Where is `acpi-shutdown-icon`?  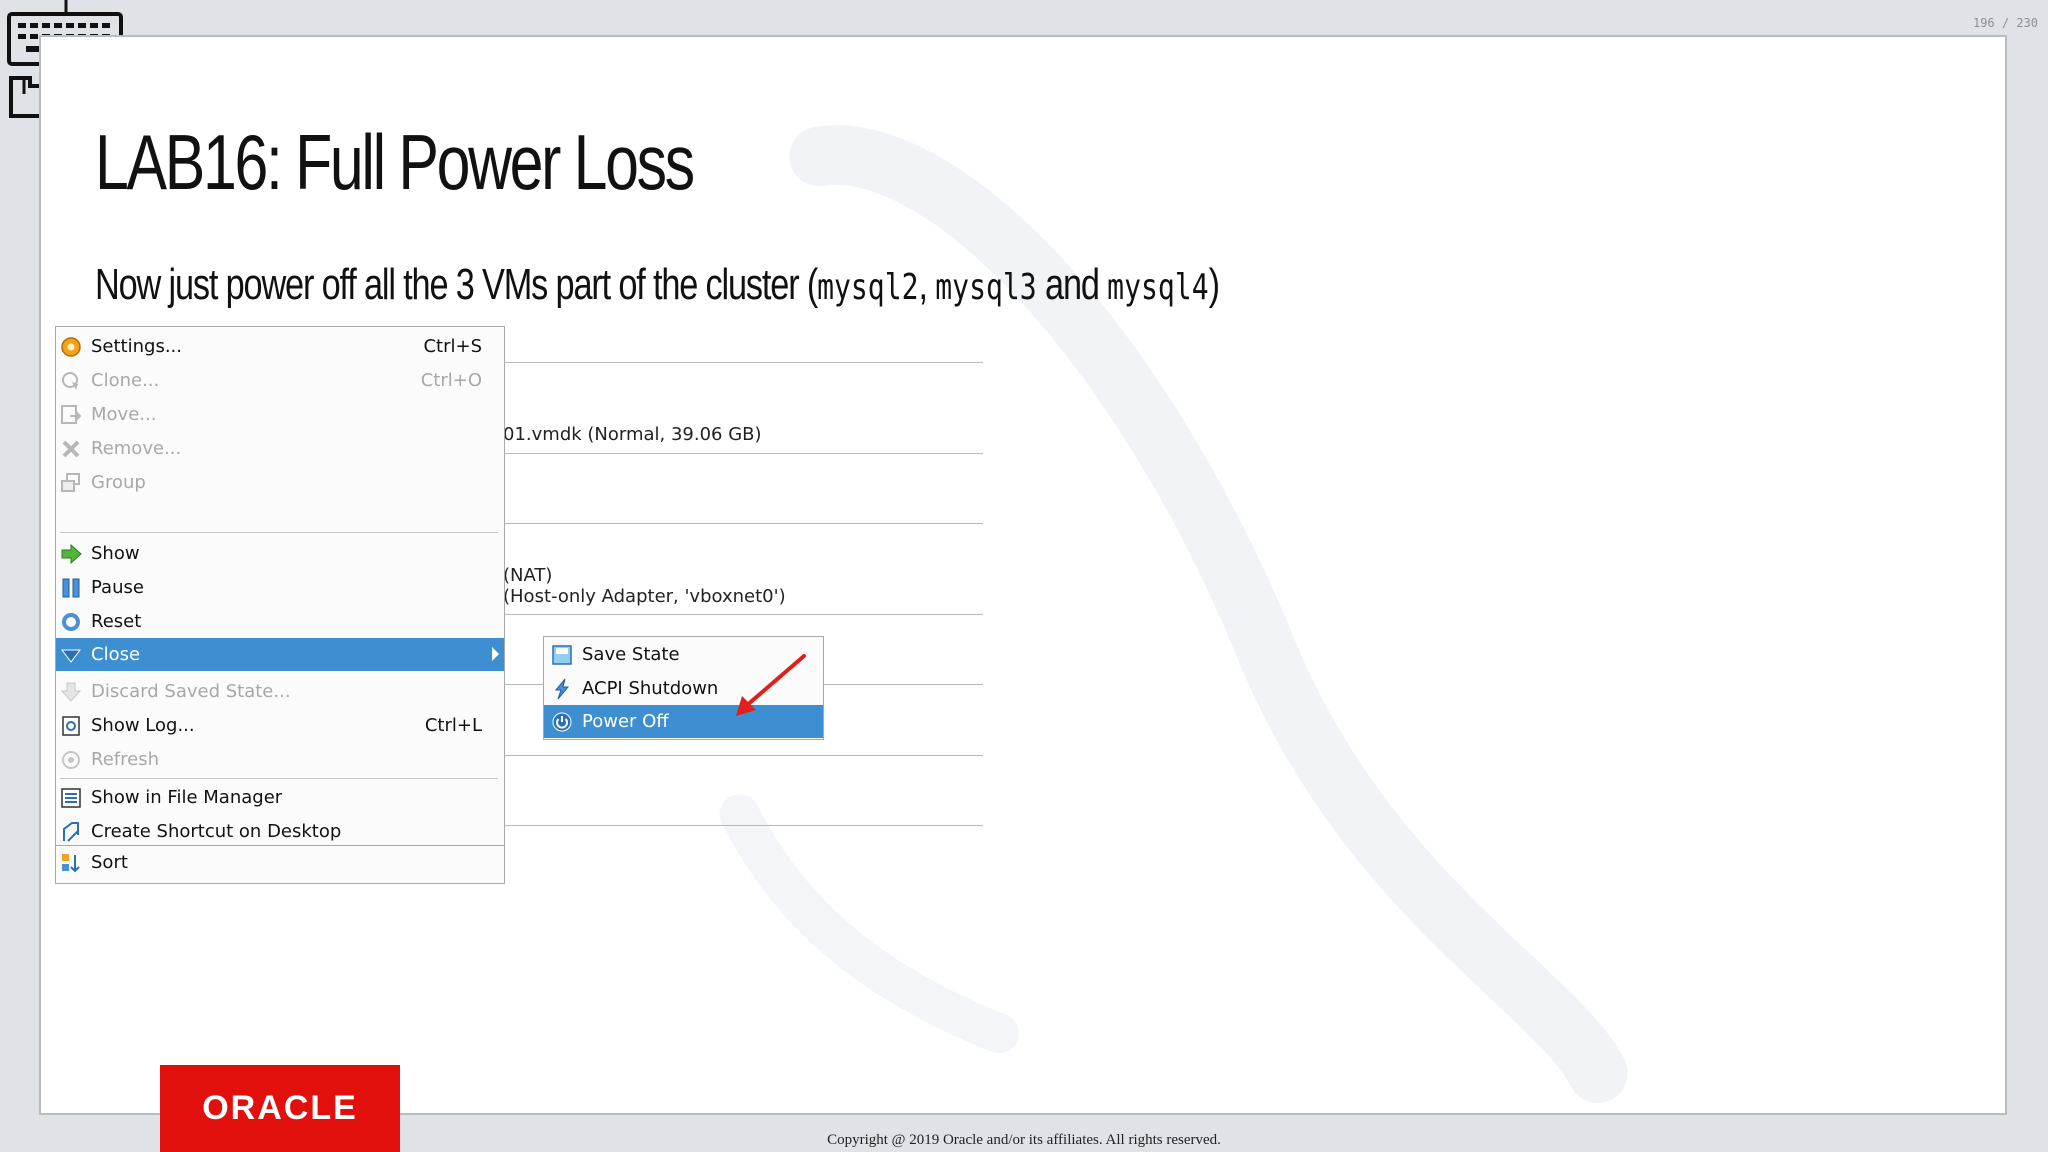 acpi-shutdown-icon is located at coordinates (562, 689).